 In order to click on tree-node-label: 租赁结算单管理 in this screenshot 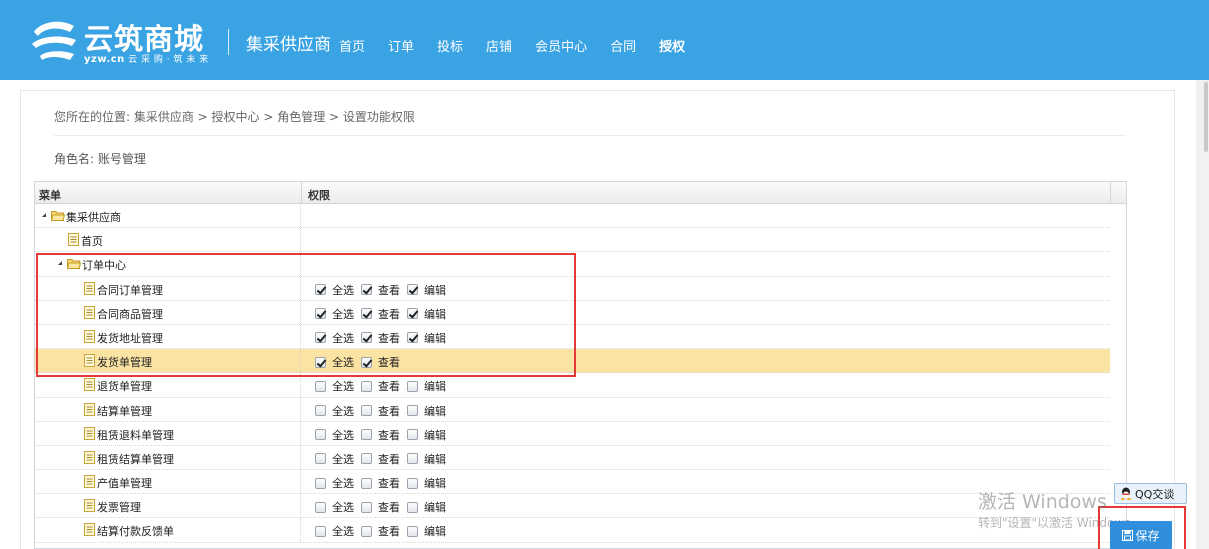, I will do `click(135, 459)`.